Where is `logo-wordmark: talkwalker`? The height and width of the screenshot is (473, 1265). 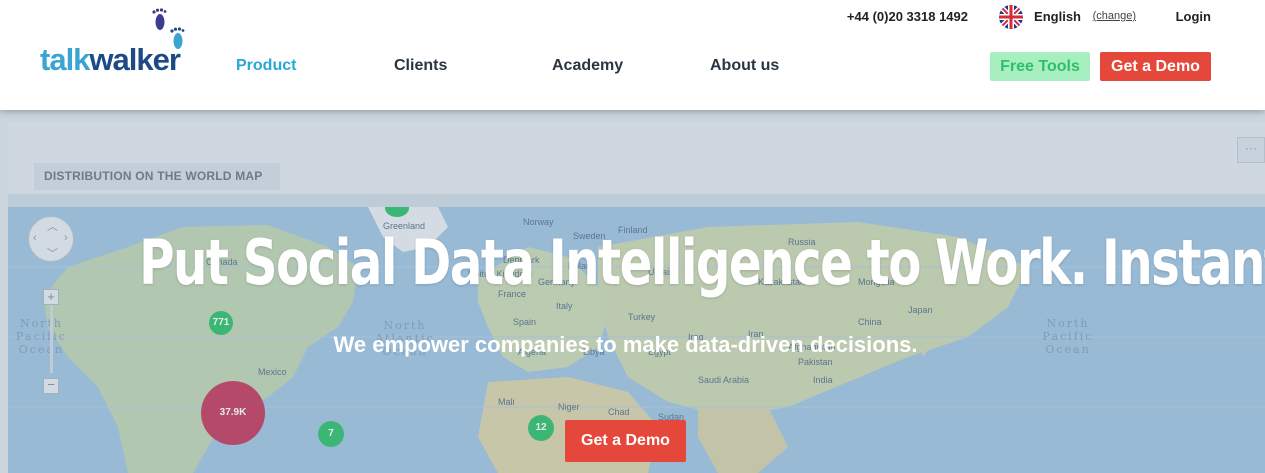 logo-wordmark: talkwalker is located at coordinates (110, 59).